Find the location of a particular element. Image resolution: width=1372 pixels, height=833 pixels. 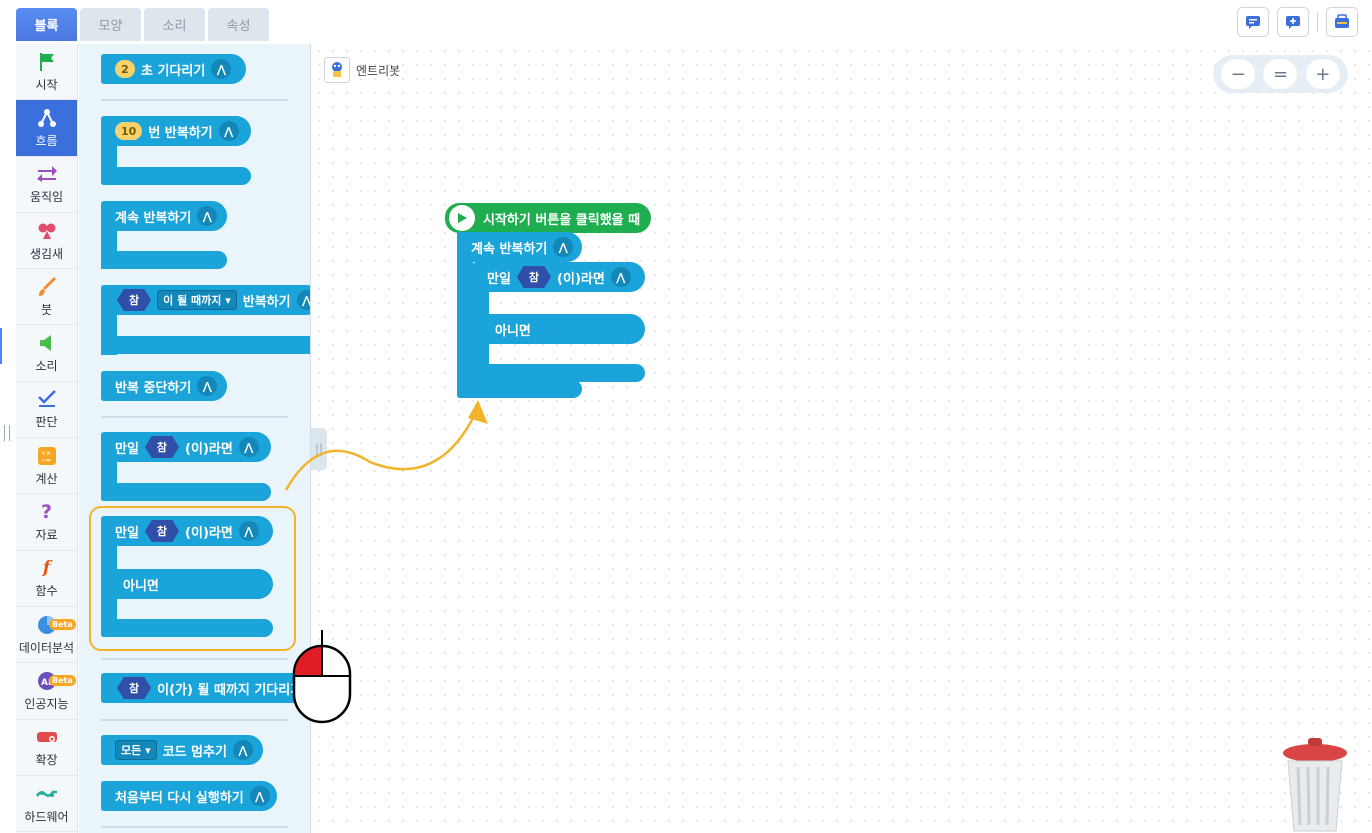

block-label: 계속 반복하기 is located at coordinates (153, 218).